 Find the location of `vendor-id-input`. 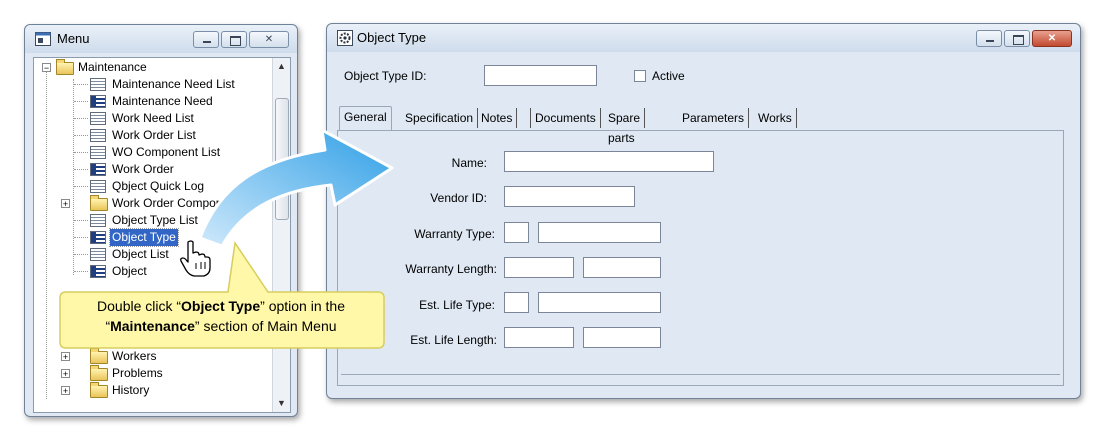

vendor-id-input is located at coordinates (569, 196).